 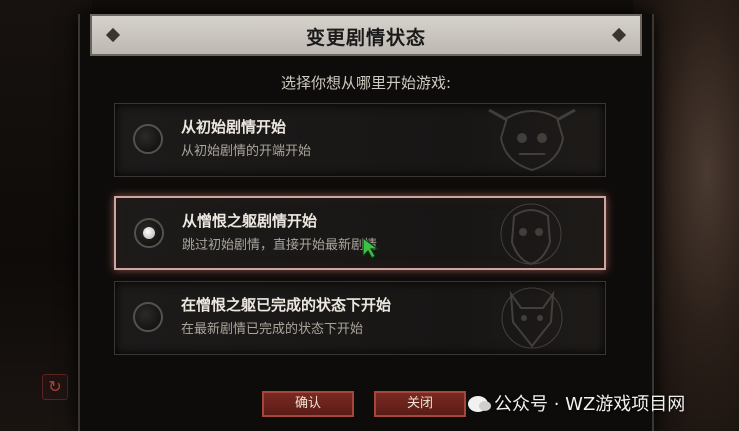 What do you see at coordinates (360, 318) in the screenshot?
I see `option-hatred-completed: 在憎恨之躯已完成的状态下开始 在最新剧情已完成的状态下开始` at bounding box center [360, 318].